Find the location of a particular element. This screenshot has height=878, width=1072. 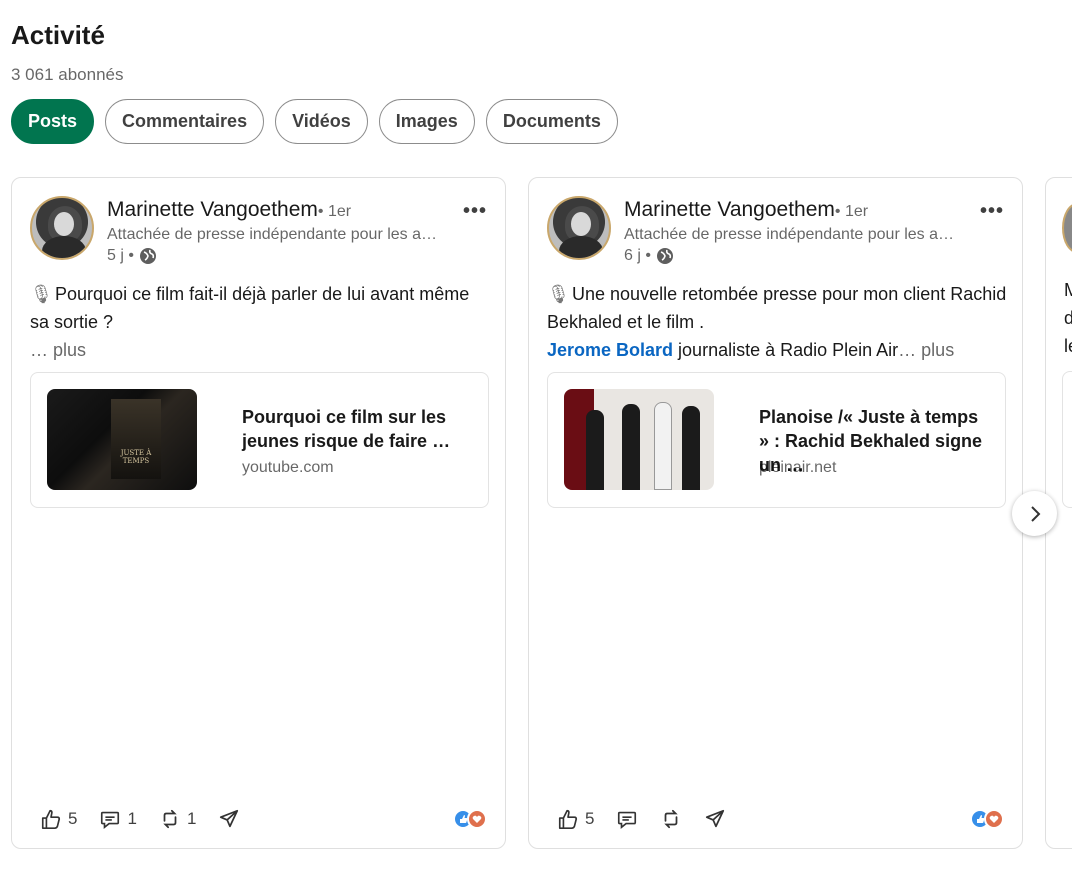

page-title: Activité is located at coordinates (58, 35).